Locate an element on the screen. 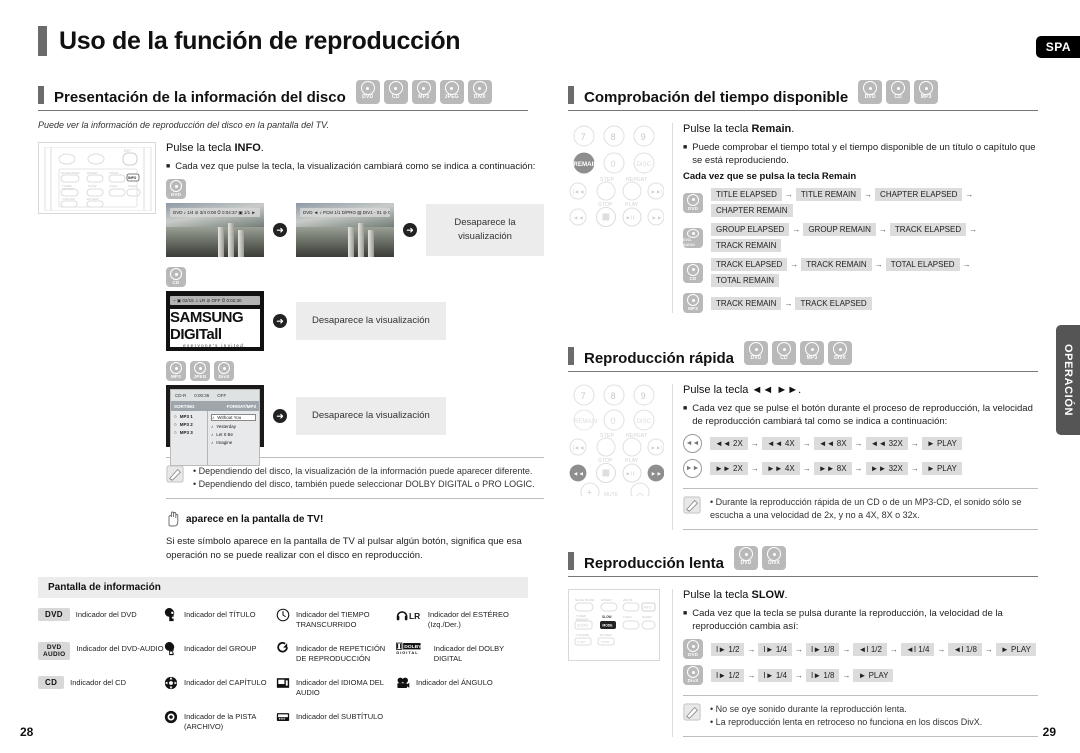 The height and width of the screenshot is (753, 1080). list-item: ○ MP3 3 is located at coordinates (189, 432).